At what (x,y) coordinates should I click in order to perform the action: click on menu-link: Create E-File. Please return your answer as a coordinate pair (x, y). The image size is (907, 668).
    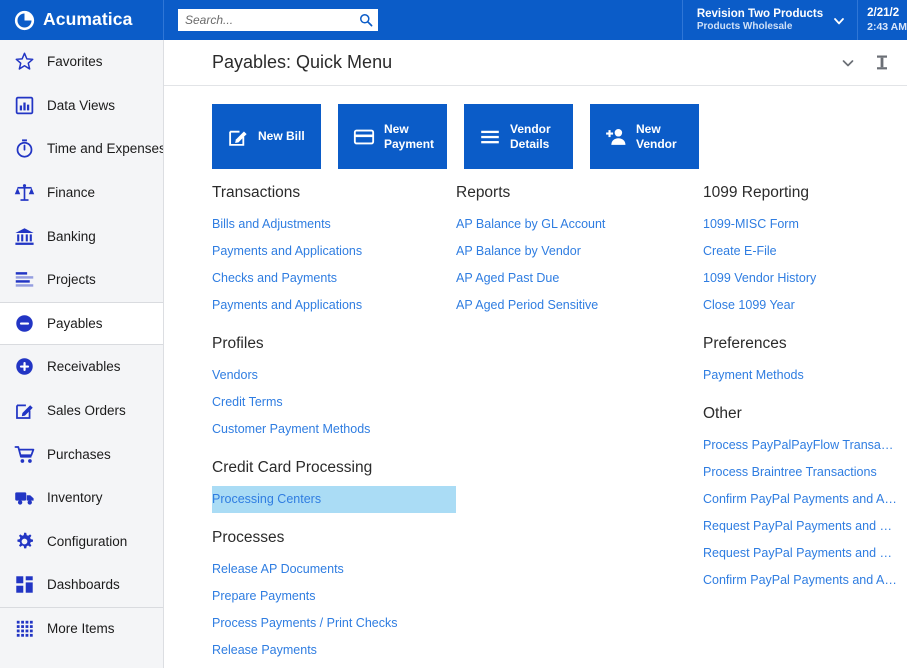
    Looking at the image, I should click on (805, 251).